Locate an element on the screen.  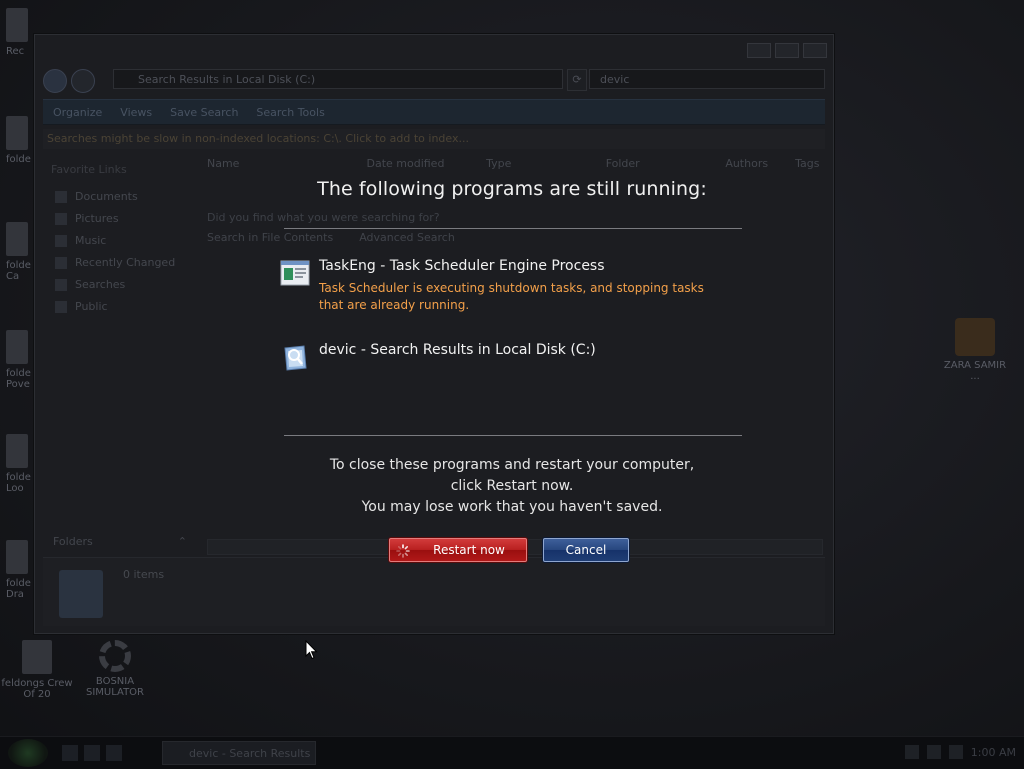
restart-now-button: Restart now is located at coordinates (458, 550).